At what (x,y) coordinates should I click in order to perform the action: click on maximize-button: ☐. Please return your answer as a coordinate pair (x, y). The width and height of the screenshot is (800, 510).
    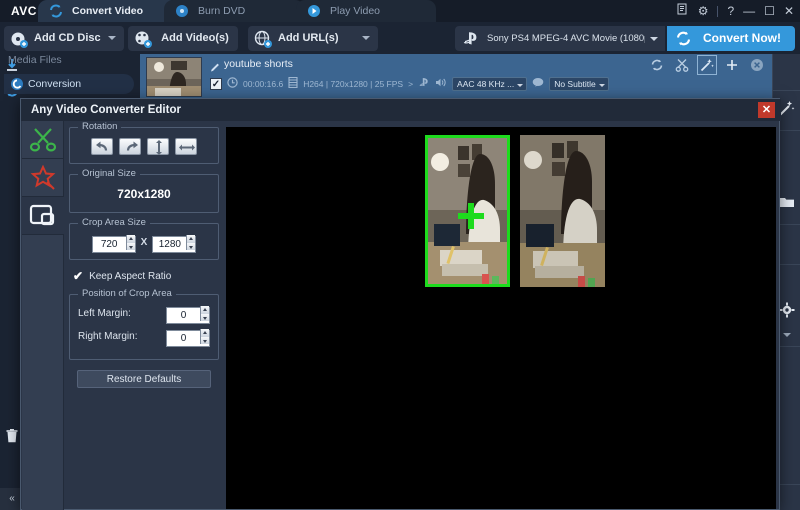
    Looking at the image, I should click on (769, 11).